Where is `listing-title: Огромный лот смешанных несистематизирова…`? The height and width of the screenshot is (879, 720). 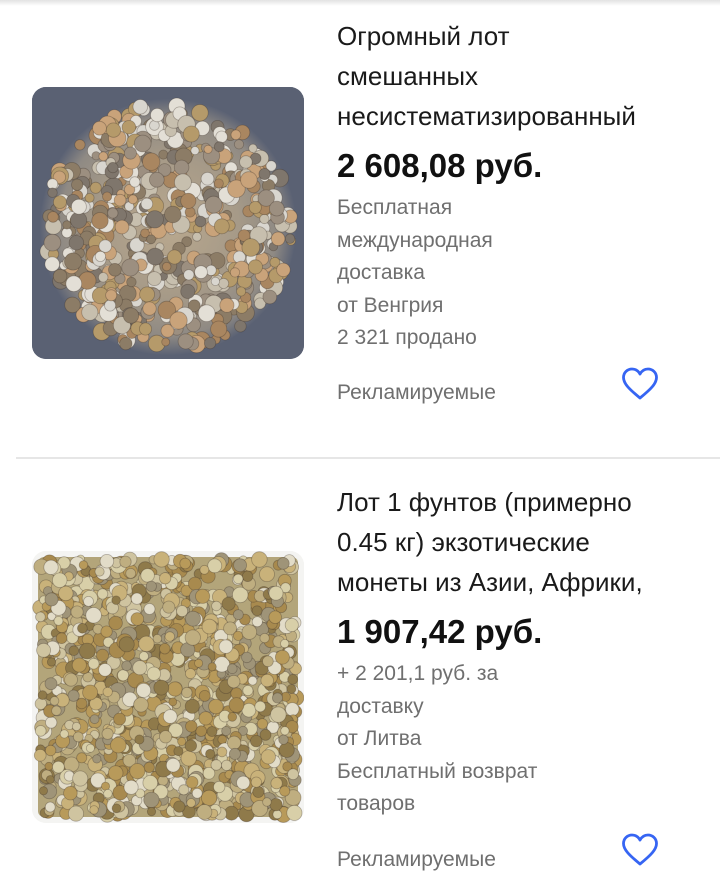
listing-title: Огромный лот смешанных несистематизирова… is located at coordinates (517, 76).